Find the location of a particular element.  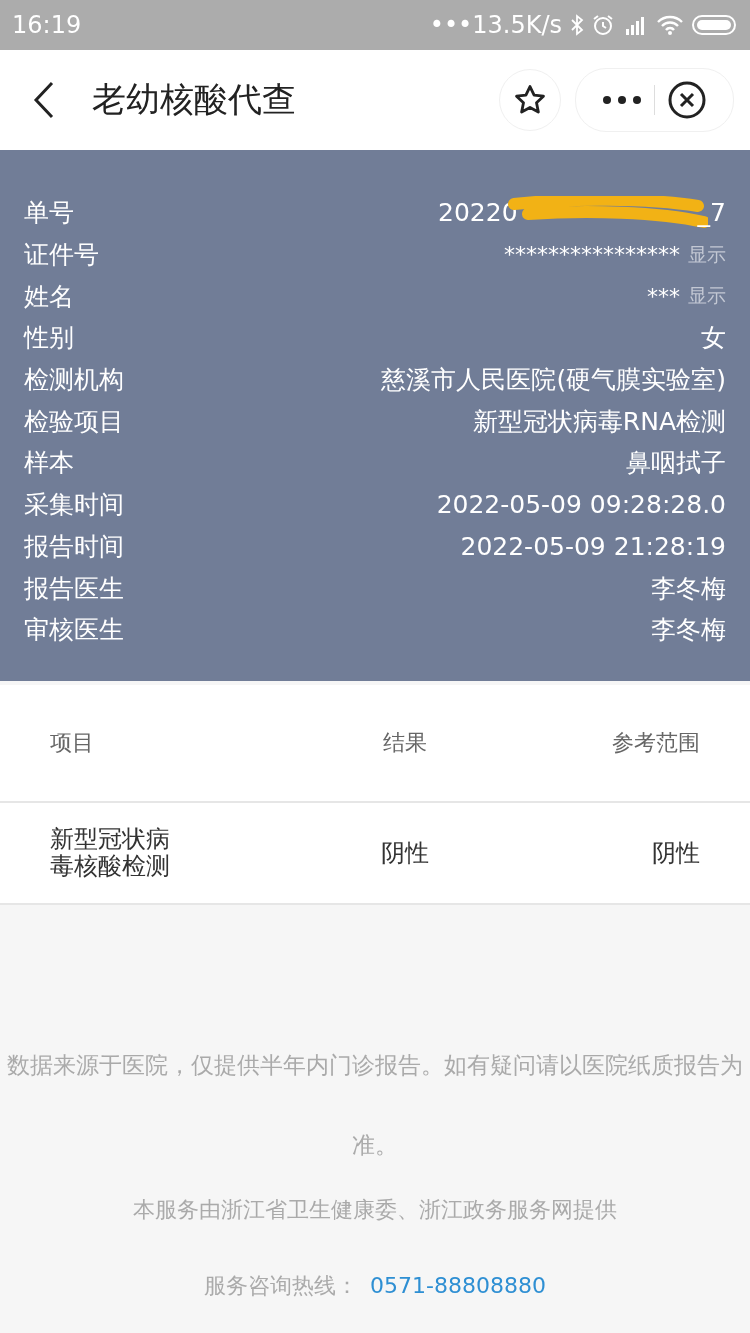

alarm-icon is located at coordinates (603, 25).